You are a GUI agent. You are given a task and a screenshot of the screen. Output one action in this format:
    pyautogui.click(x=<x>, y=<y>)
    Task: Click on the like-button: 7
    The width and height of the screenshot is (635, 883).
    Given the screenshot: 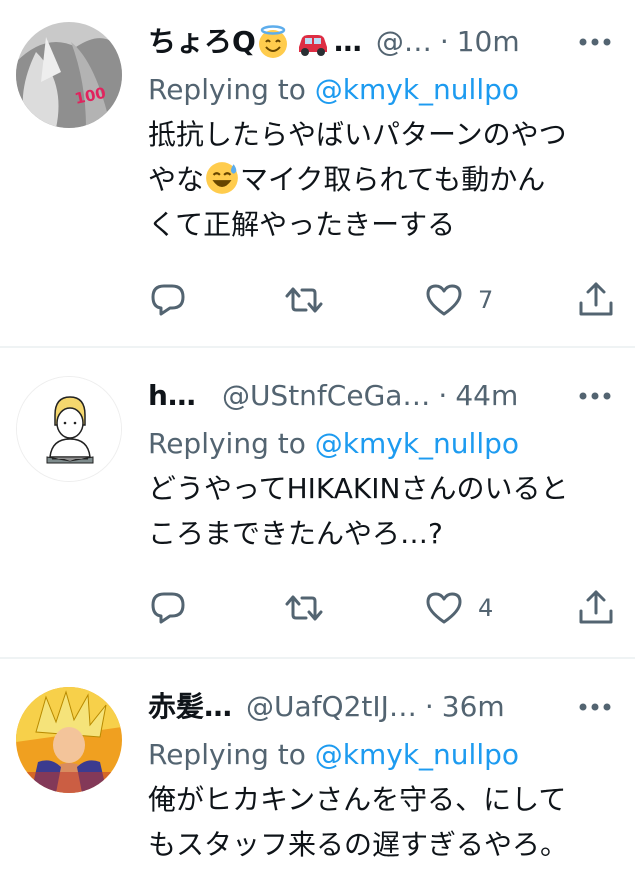 What is the action you would take?
    pyautogui.click(x=458, y=300)
    